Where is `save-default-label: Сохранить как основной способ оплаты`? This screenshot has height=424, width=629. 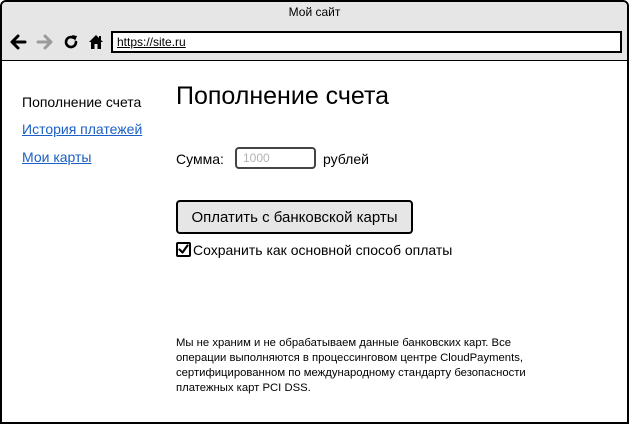 save-default-label: Сохранить как основной способ оплаты is located at coordinates (323, 250).